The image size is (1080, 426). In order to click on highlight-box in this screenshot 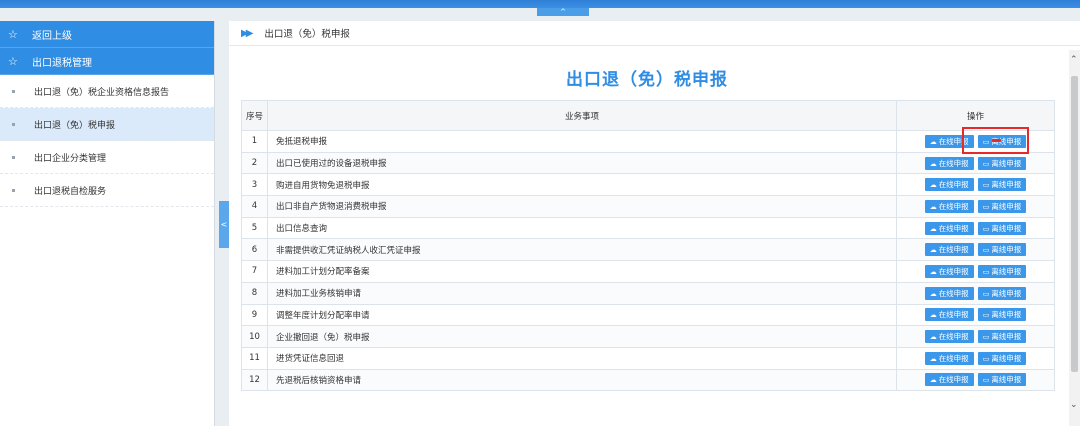, I will do `click(995, 140)`.